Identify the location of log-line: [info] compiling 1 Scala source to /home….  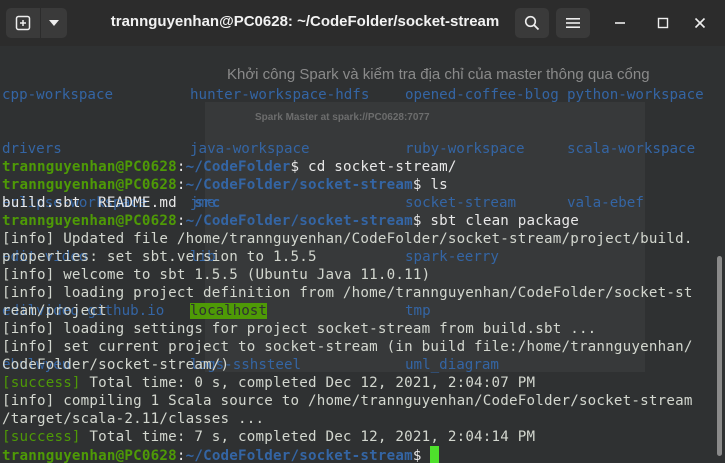
(347, 401).